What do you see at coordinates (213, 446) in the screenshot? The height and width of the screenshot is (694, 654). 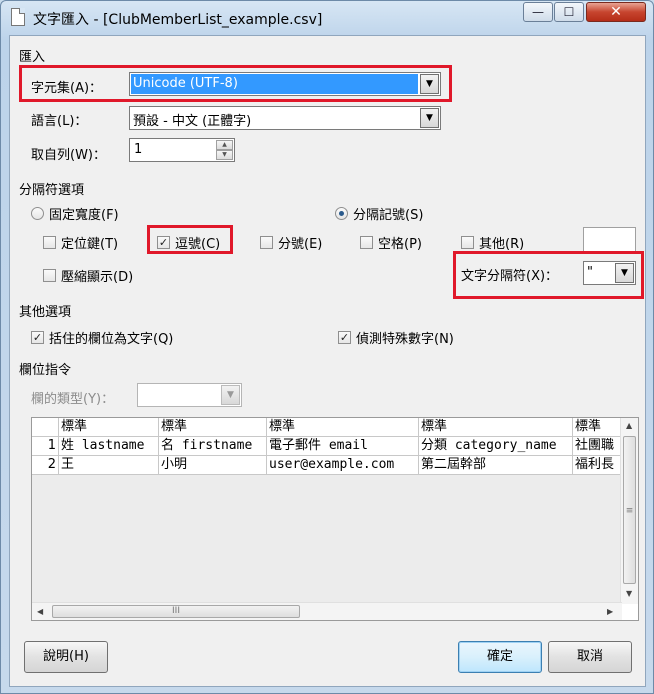 I see `table-cell: 名 firstname` at bounding box center [213, 446].